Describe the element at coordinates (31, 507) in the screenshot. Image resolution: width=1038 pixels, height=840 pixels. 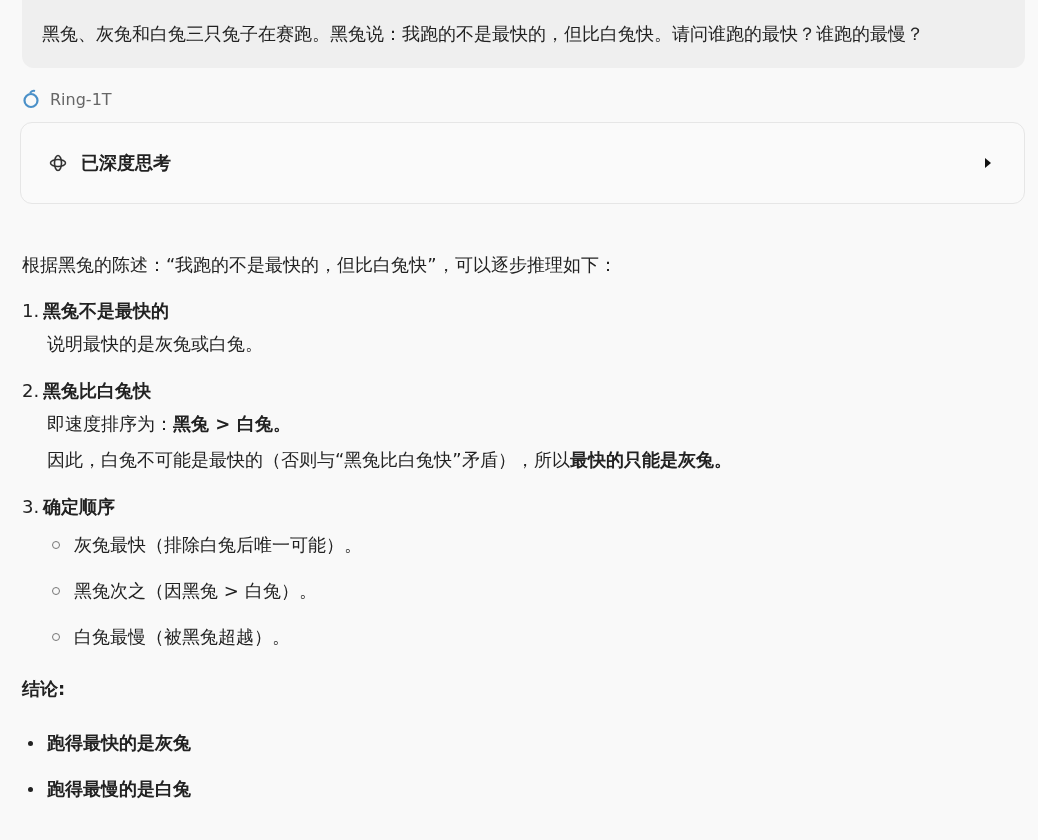
I see `step-number: 3.` at that location.